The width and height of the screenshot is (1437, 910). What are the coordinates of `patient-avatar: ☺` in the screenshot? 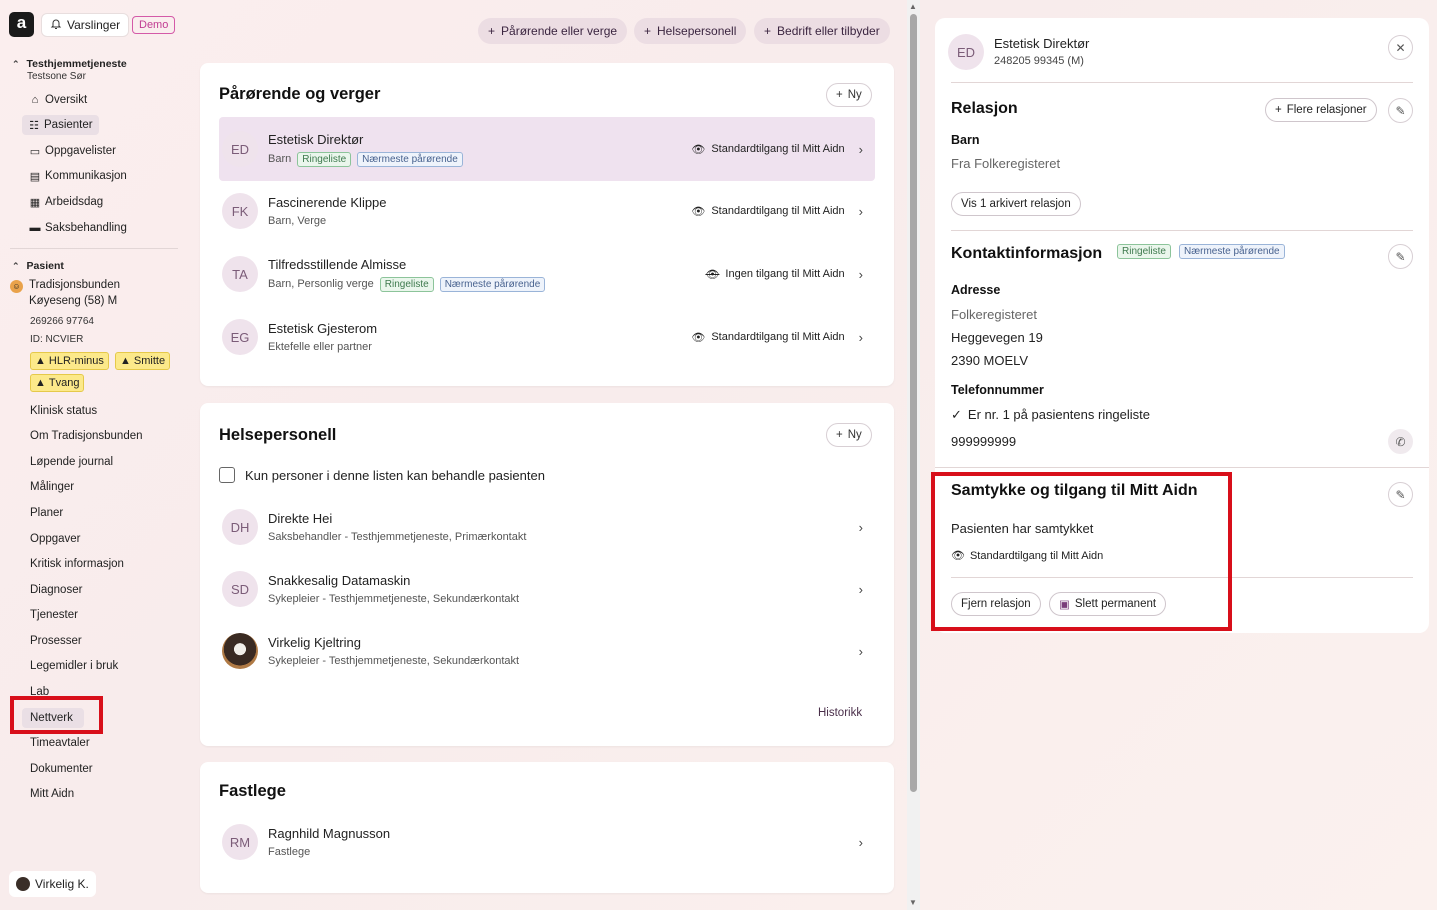 It's located at (16, 286).